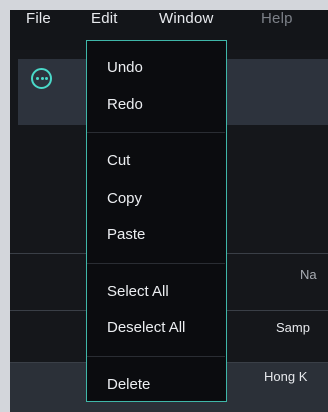 This screenshot has width=328, height=412. What do you see at coordinates (308, 274) in the screenshot?
I see `column-header-name: Na` at bounding box center [308, 274].